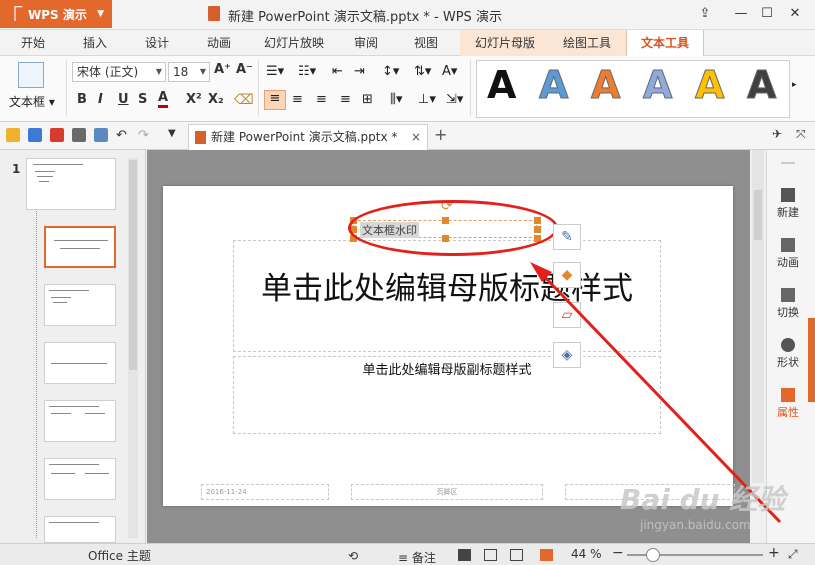 Image resolution: width=815 pixels, height=565 pixels. What do you see at coordinates (244, 69) in the screenshot?
I see `shrink-font-button: A⁻` at bounding box center [244, 69].